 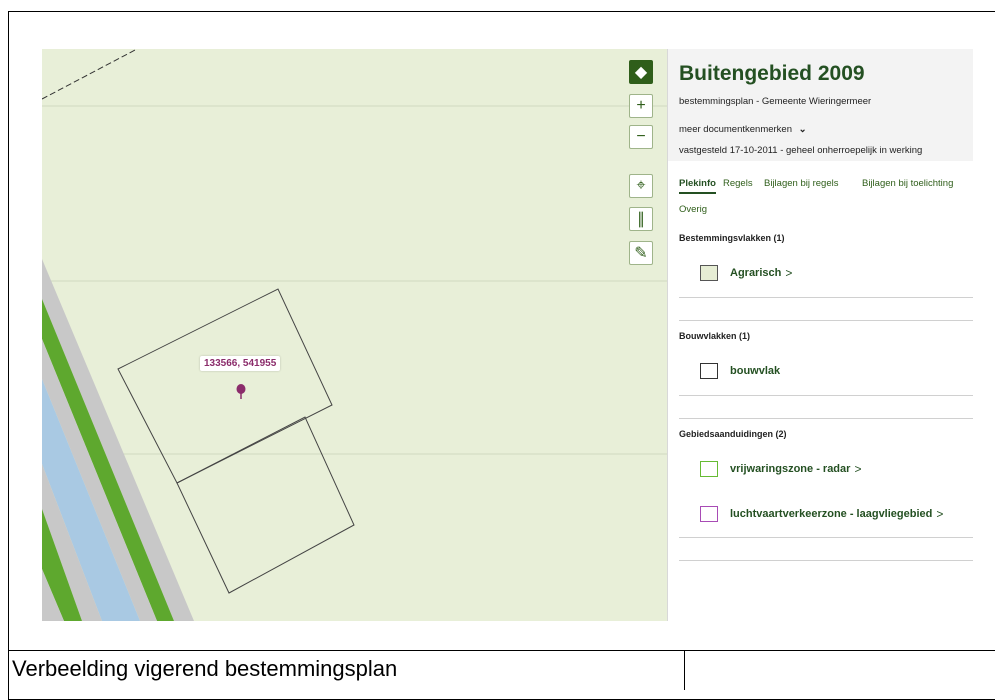 I want to click on layers-icon: ◆, so click(x=641, y=72).